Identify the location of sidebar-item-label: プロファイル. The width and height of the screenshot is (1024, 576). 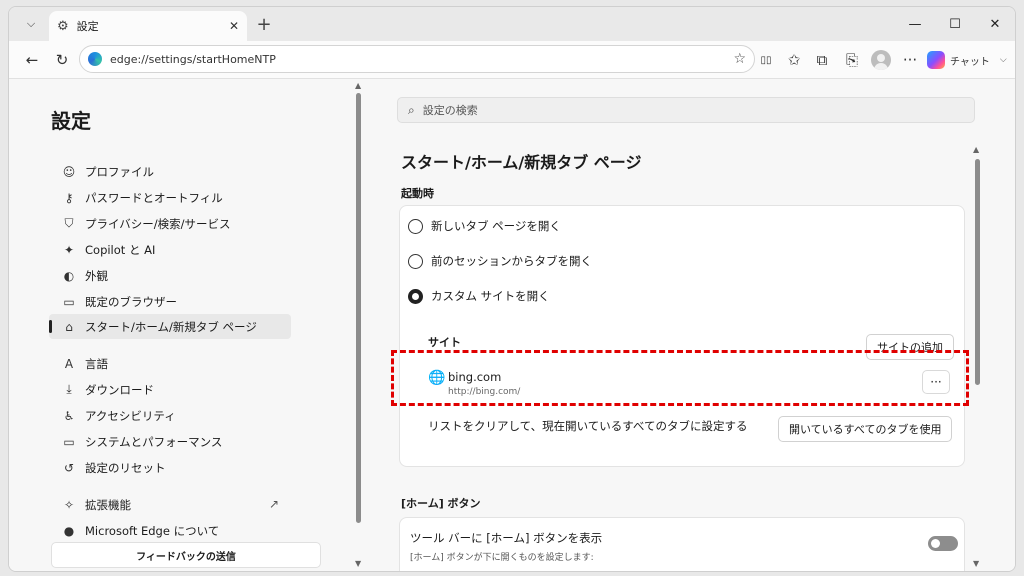
(119, 171).